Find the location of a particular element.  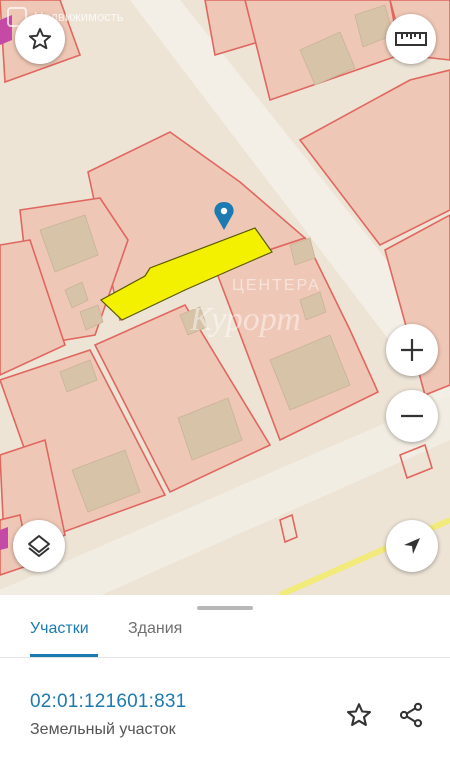

share-icon is located at coordinates (411, 715).